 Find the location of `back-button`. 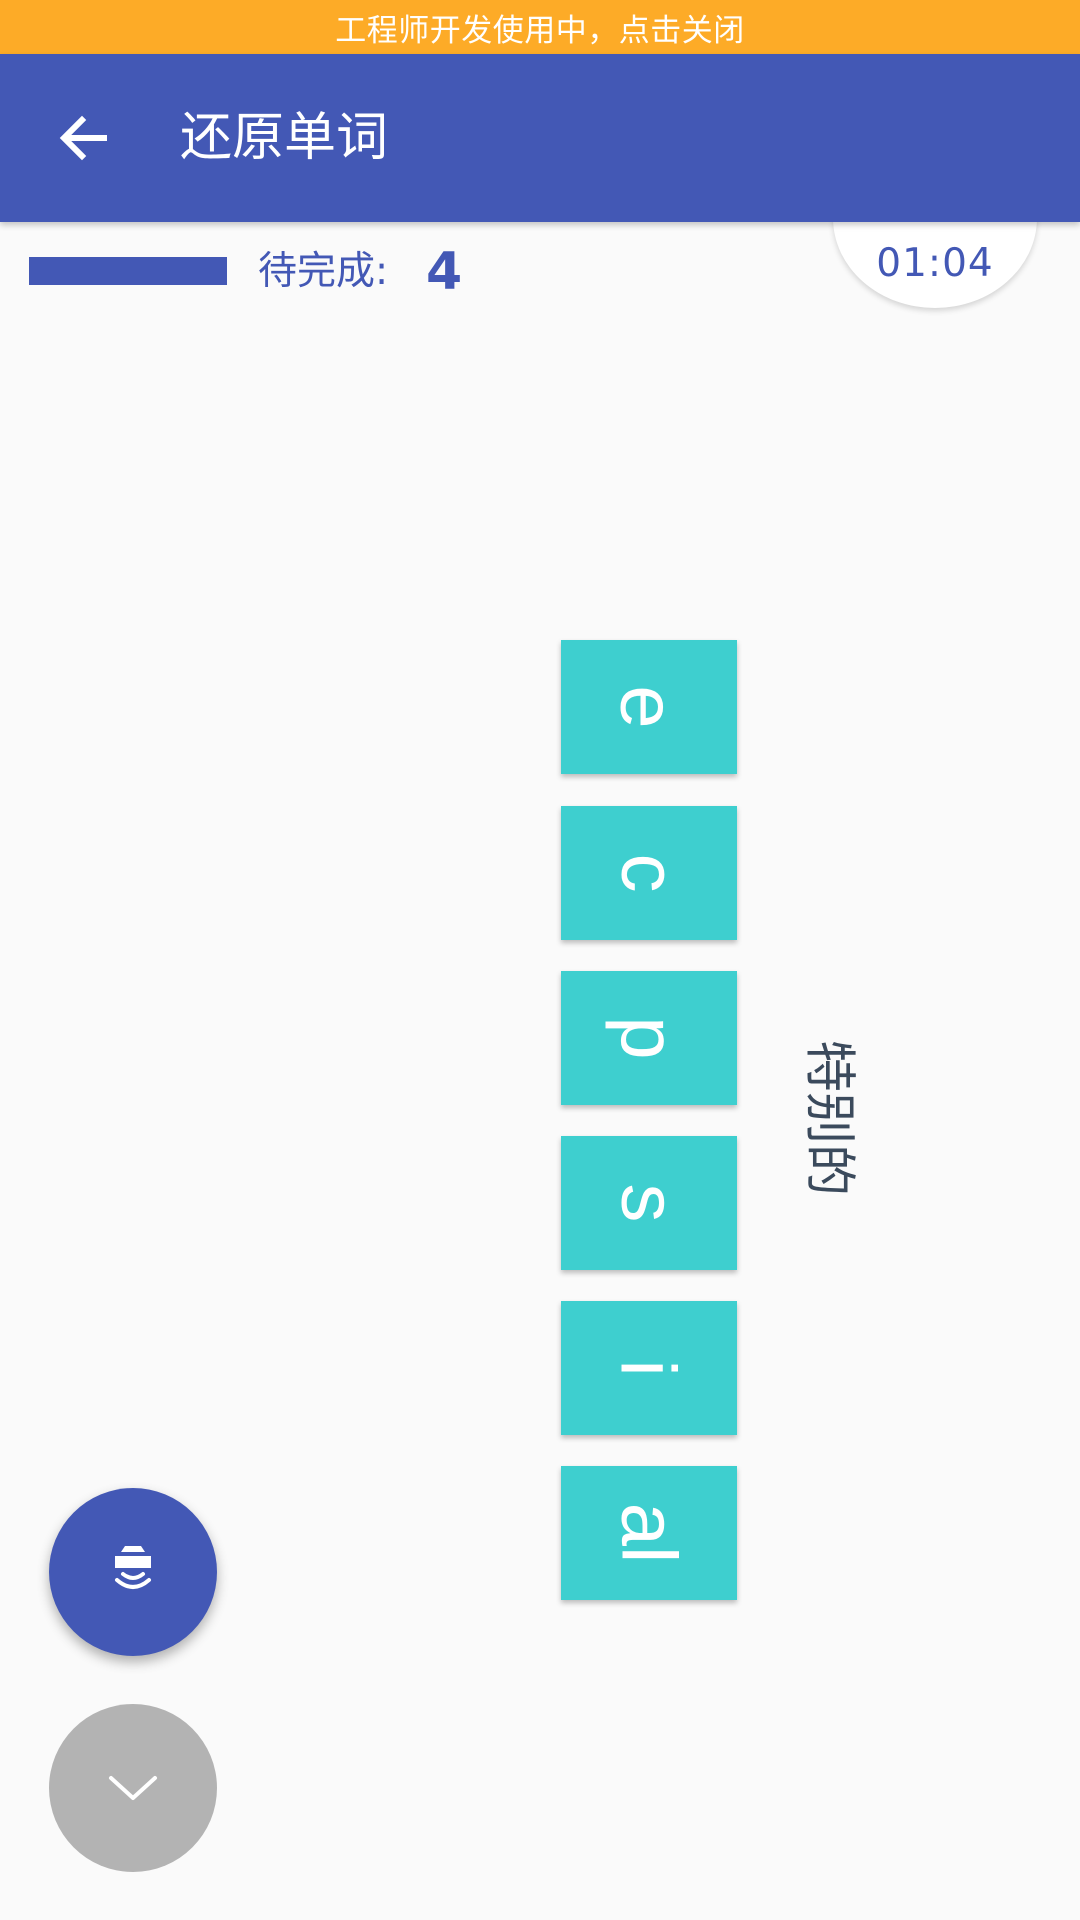

back-button is located at coordinates (84, 138).